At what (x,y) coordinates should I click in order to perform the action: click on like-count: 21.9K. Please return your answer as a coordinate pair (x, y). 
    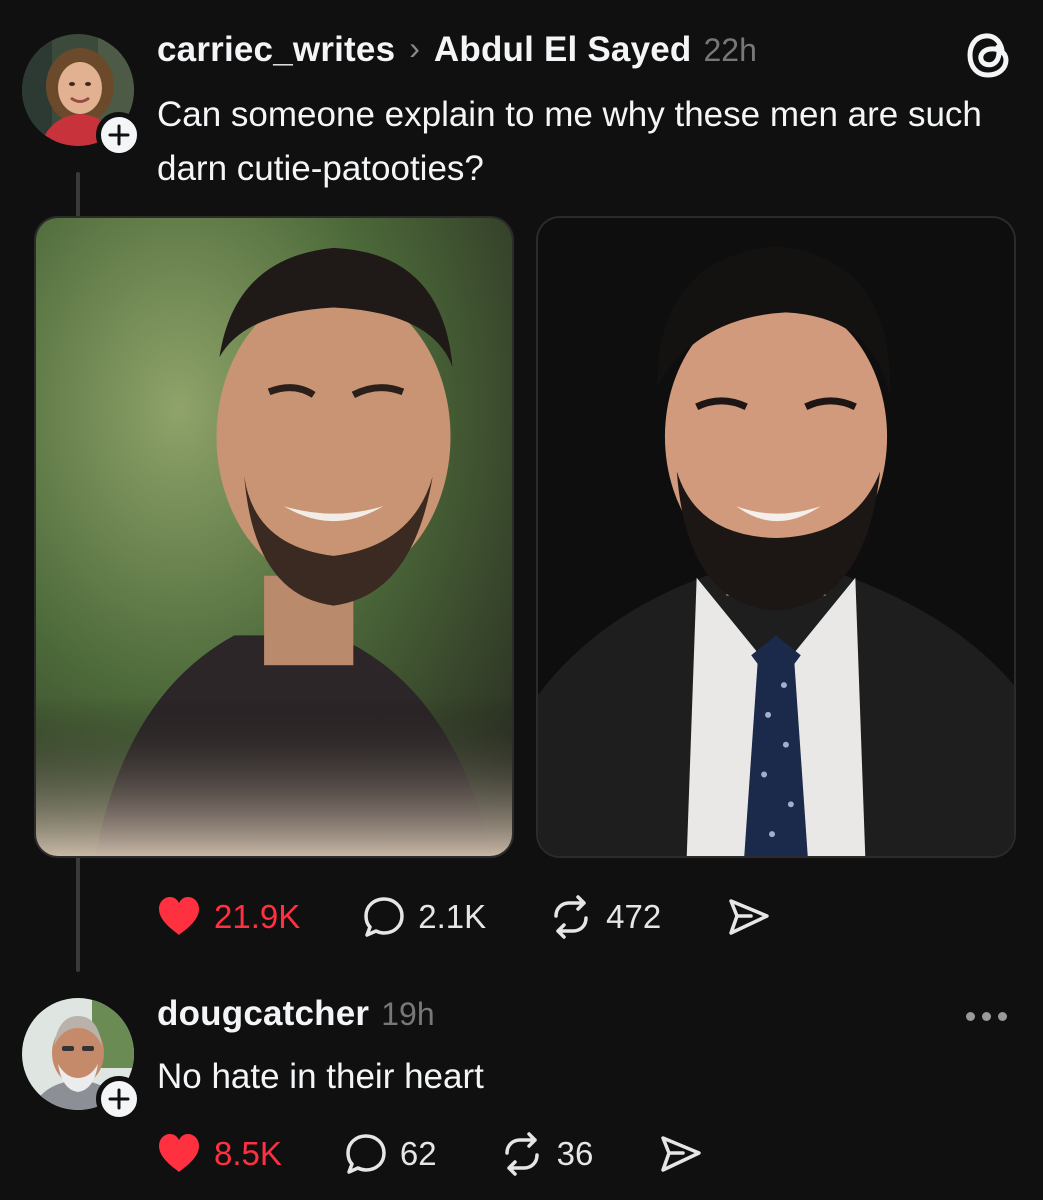
    Looking at the image, I should click on (257, 916).